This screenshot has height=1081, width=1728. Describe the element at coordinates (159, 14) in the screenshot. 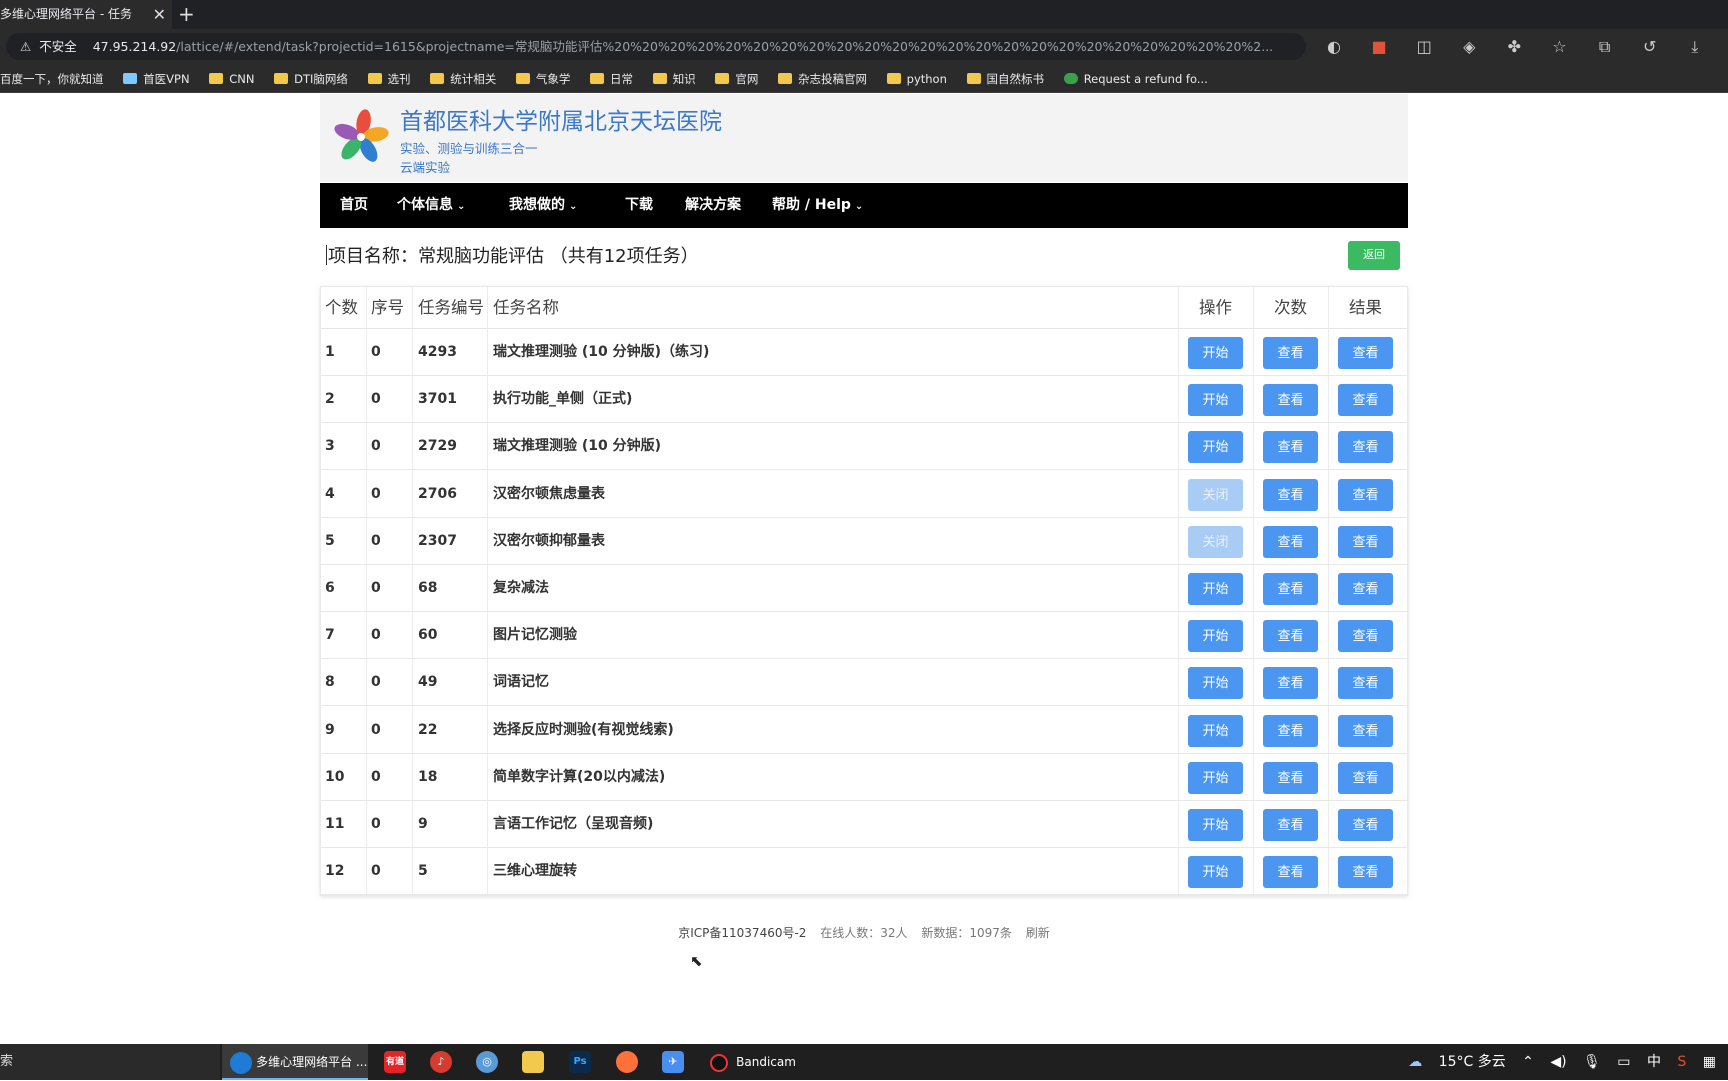

I see `close-tab-icon: ✕` at that location.